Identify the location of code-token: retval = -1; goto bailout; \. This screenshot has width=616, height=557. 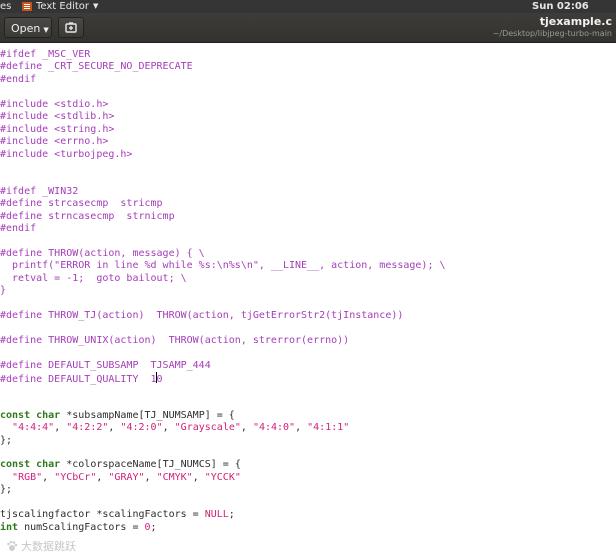
(93, 278).